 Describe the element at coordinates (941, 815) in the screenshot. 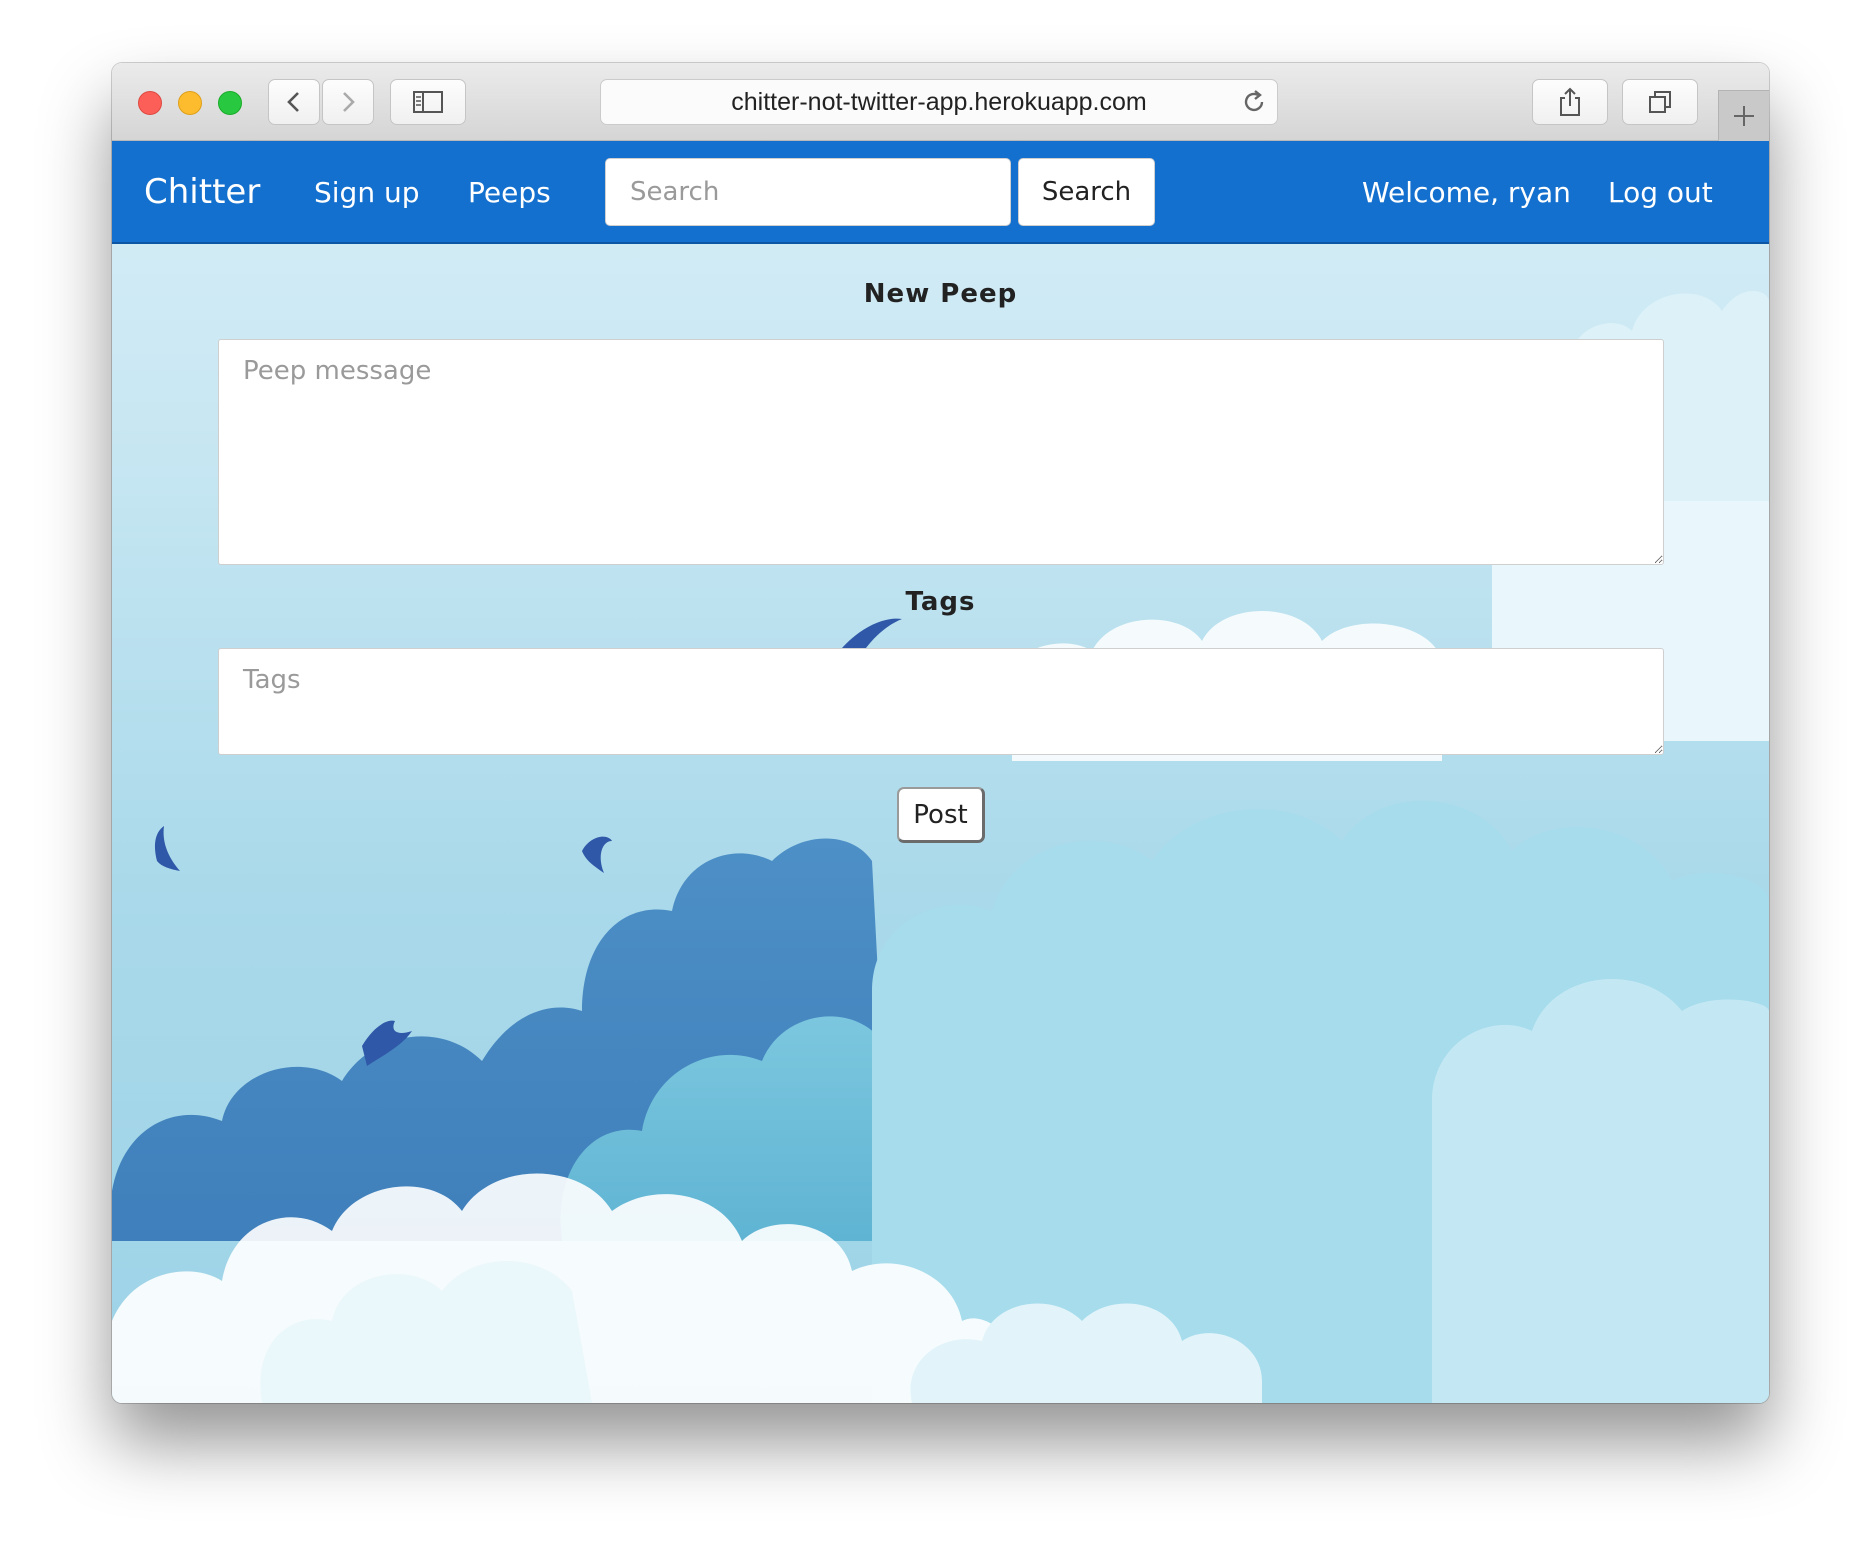

I see `post-button: Post` at that location.